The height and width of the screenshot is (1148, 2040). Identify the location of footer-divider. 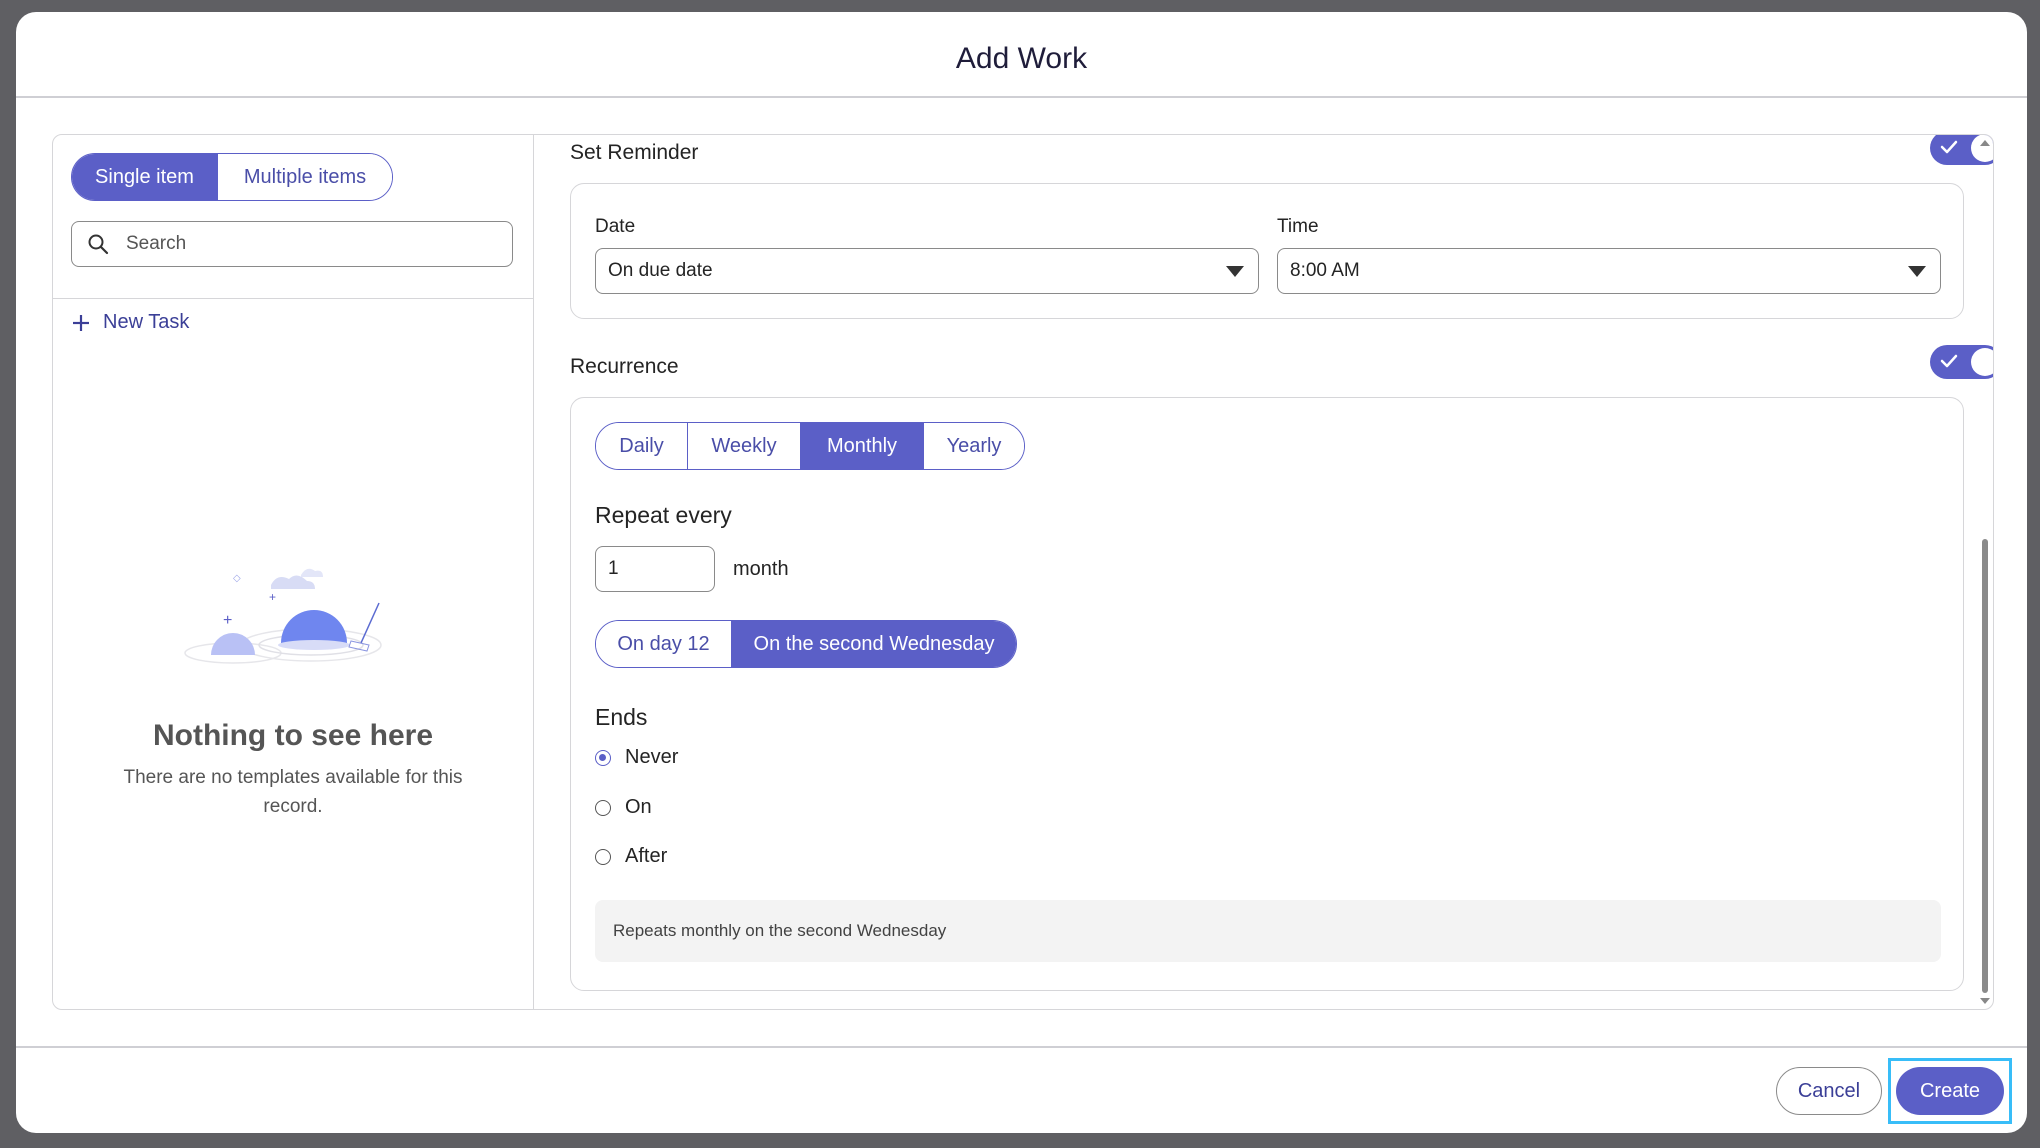
(1021, 1047).